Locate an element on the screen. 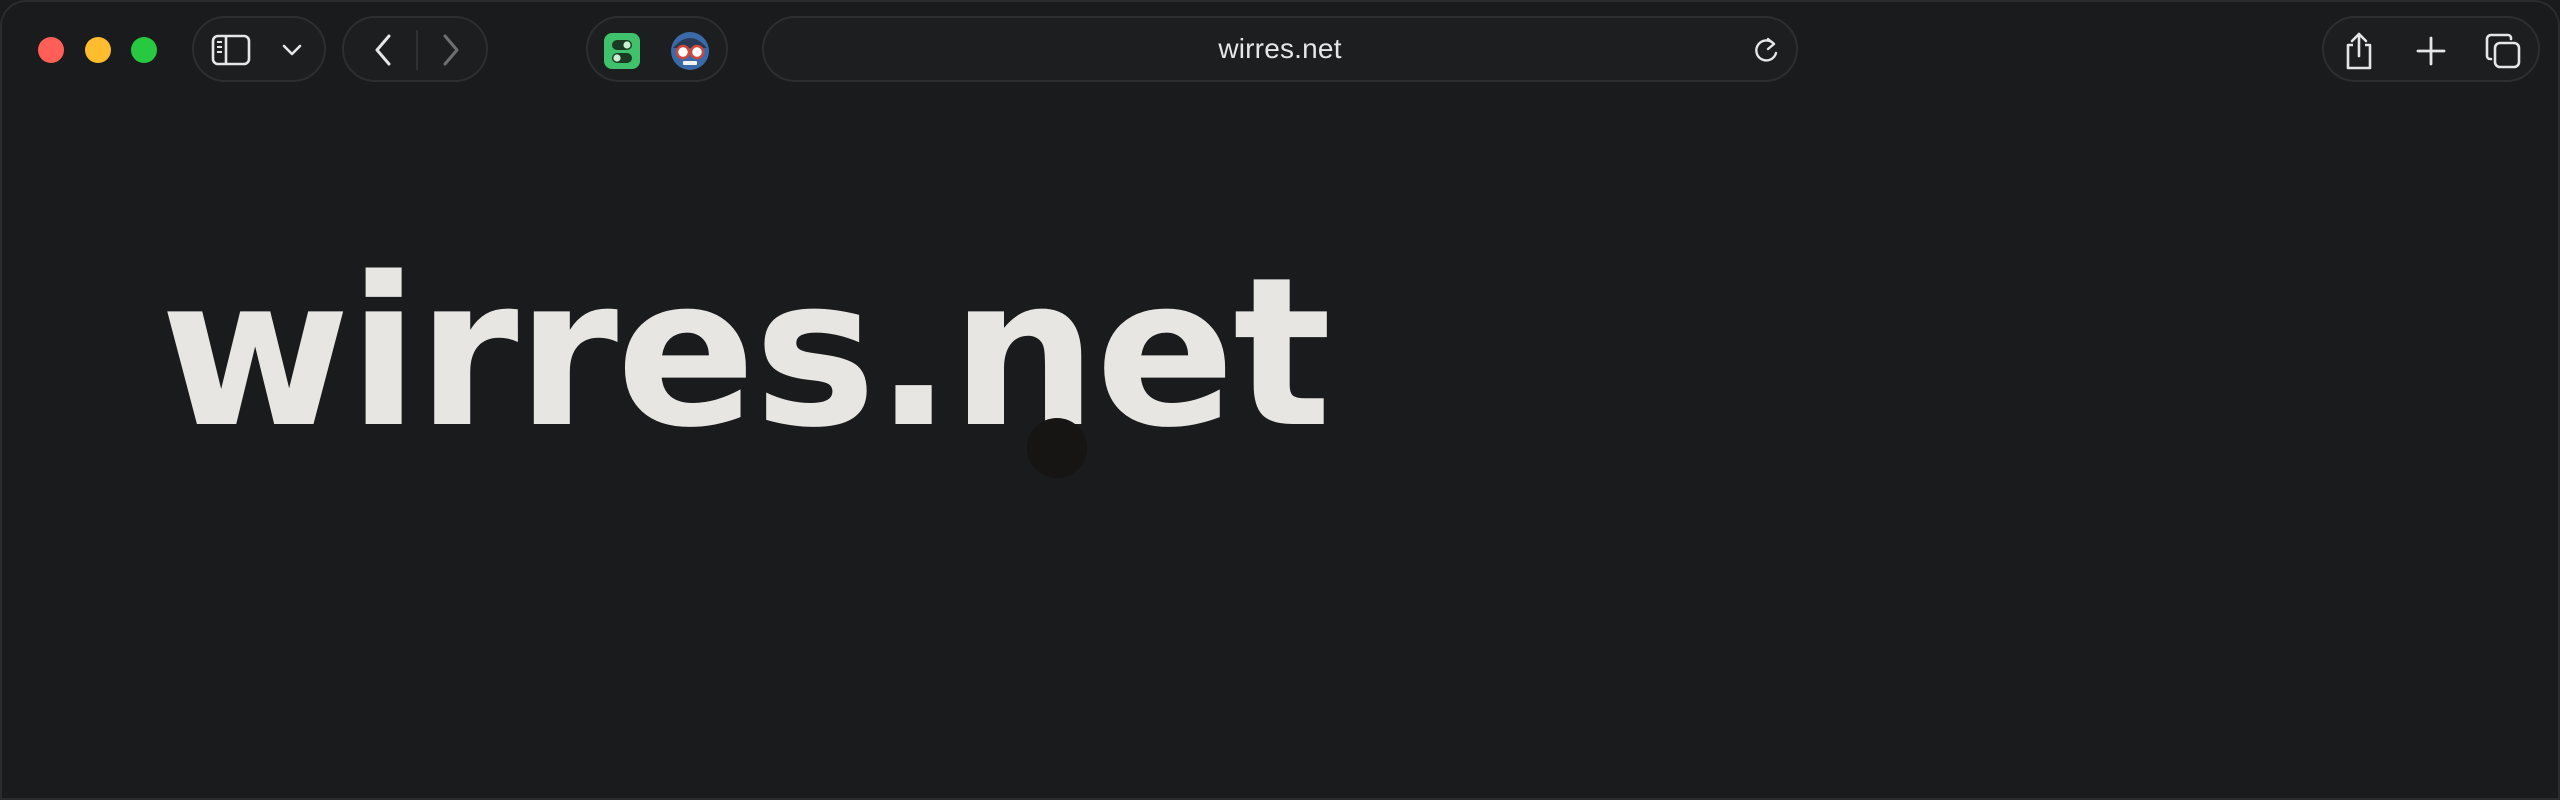  chevron-right-icon is located at coordinates (451, 50).